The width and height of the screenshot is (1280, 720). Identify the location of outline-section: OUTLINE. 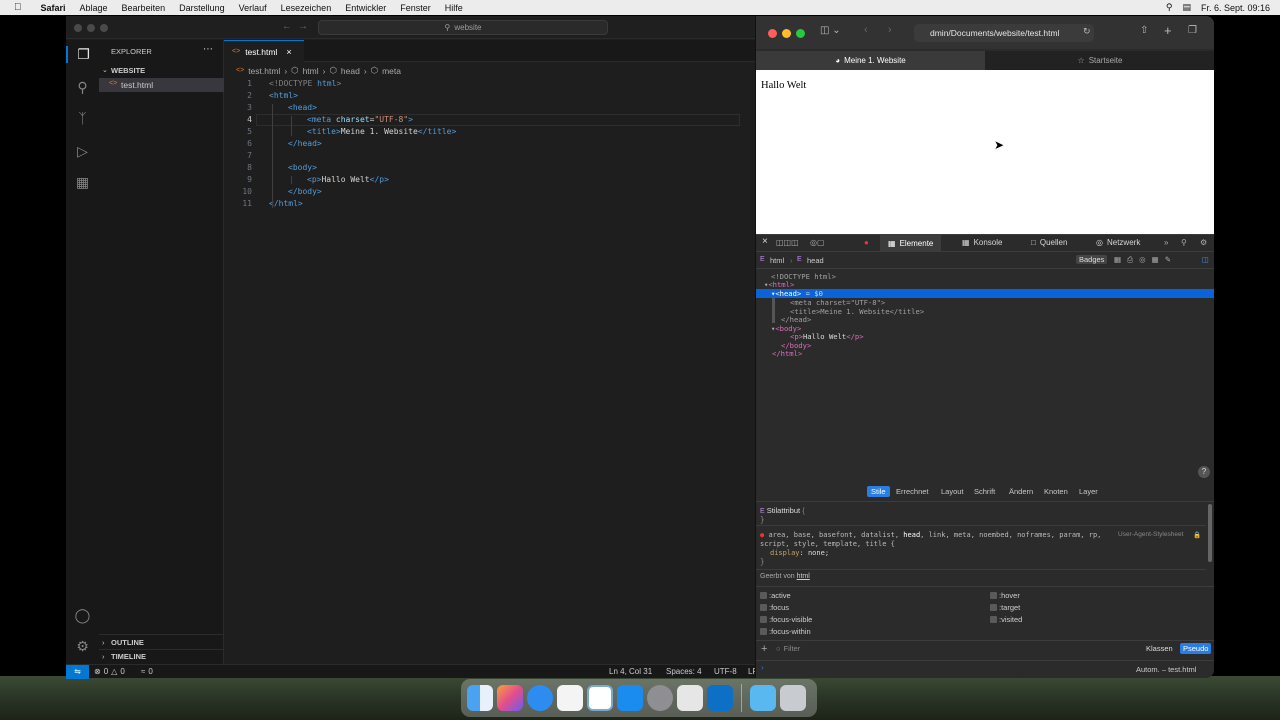
(127, 642).